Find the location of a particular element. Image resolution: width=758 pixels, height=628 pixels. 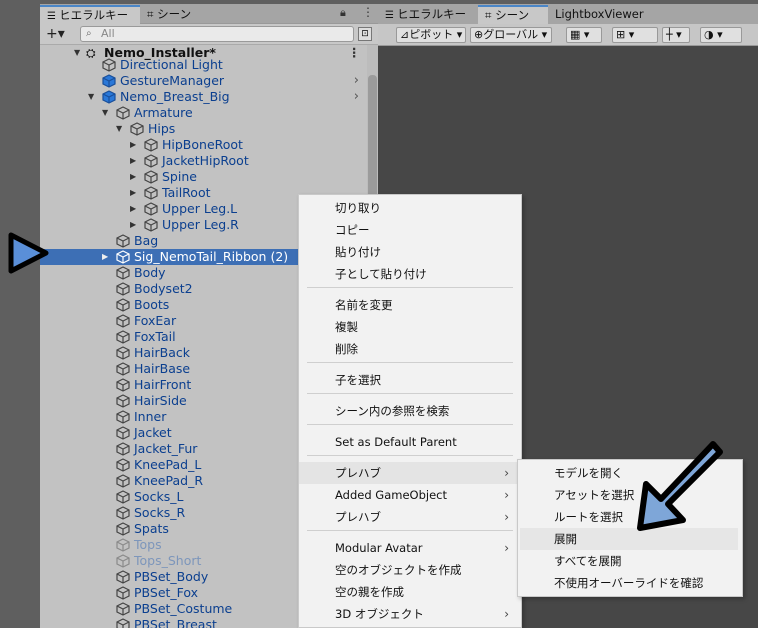

context-menu-item: Set as Default Parent is located at coordinates (410, 442).